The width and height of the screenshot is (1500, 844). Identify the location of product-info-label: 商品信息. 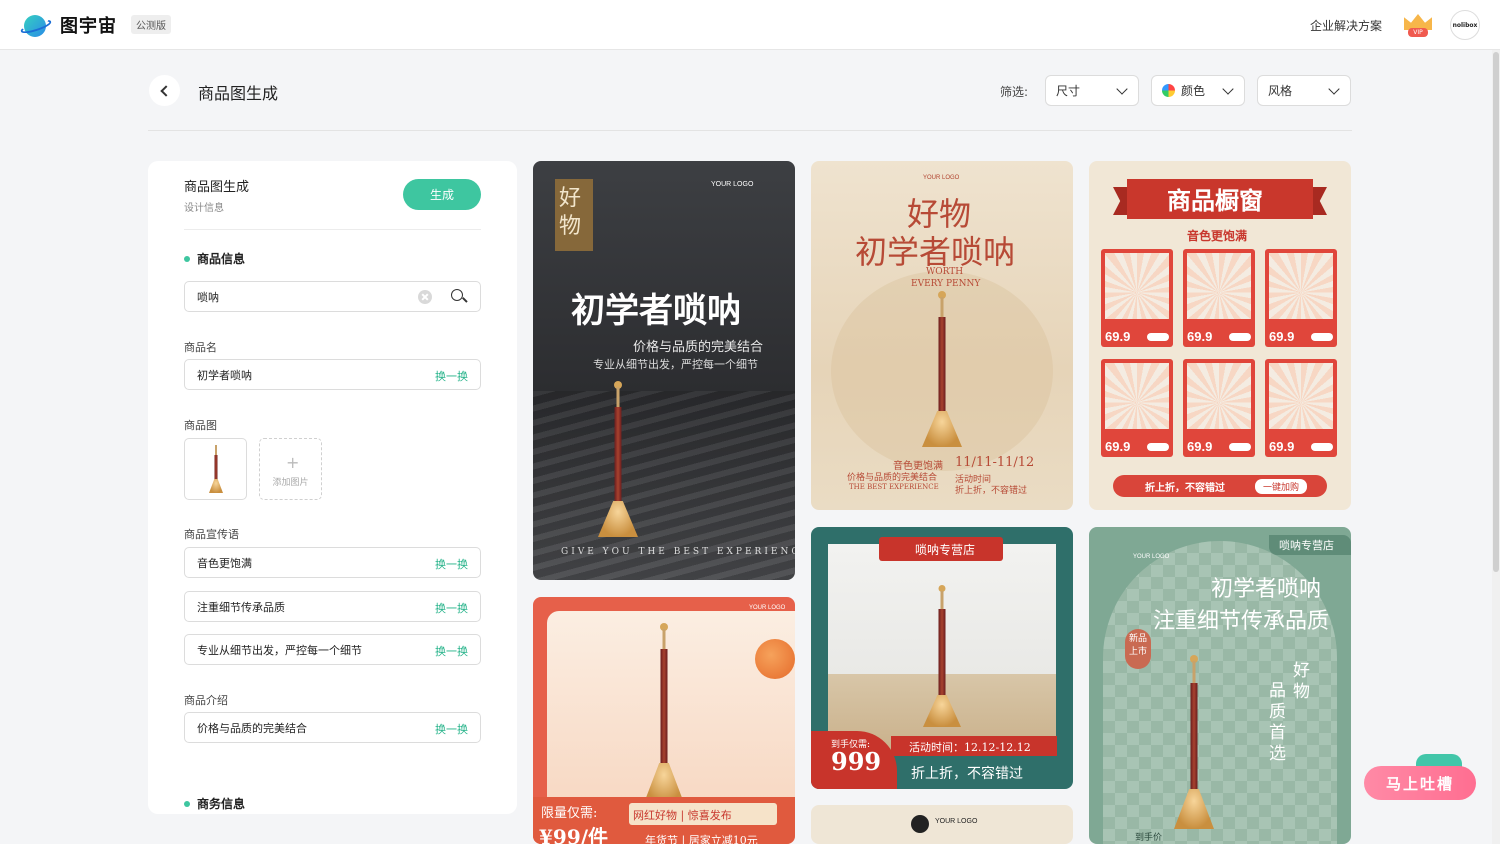
(221, 259).